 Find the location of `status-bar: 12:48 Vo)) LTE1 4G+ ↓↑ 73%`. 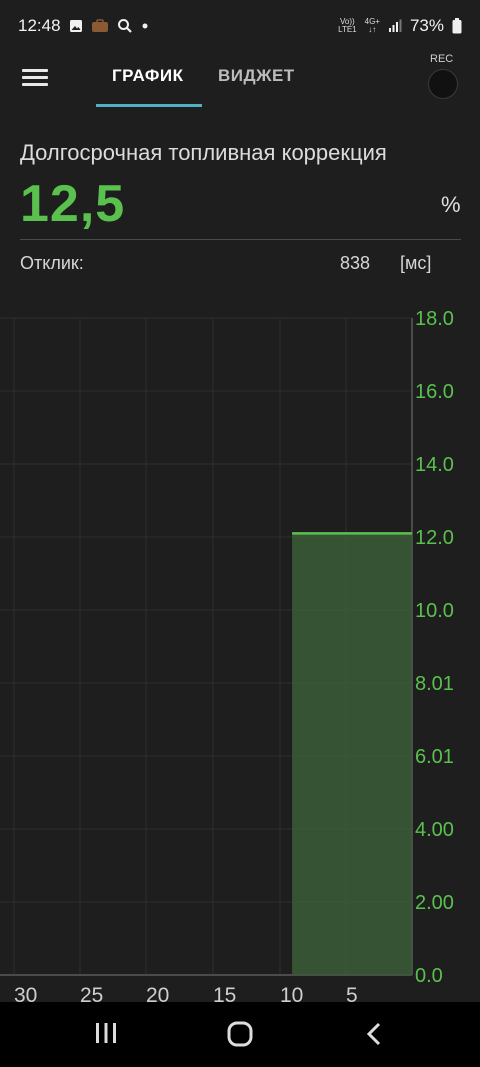

status-bar: 12:48 Vo)) LTE1 4G+ ↓↑ 73% is located at coordinates (240, 26).